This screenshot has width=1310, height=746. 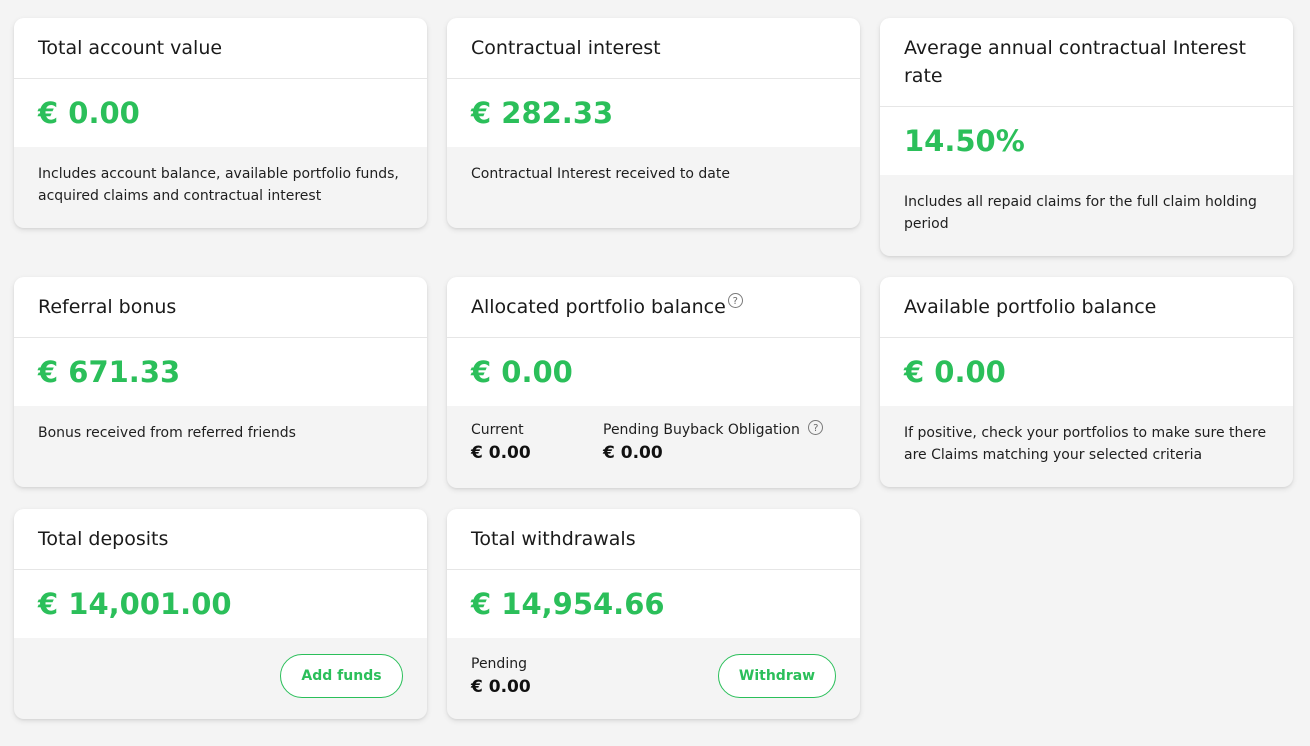 What do you see at coordinates (220, 604) in the screenshot?
I see `card-value: € 14,001.00` at bounding box center [220, 604].